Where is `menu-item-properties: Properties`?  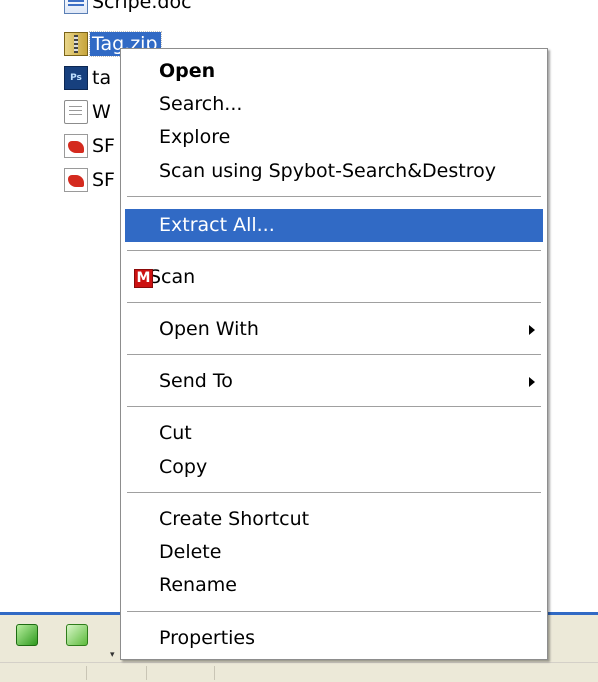
menu-item-properties: Properties is located at coordinates (334, 638).